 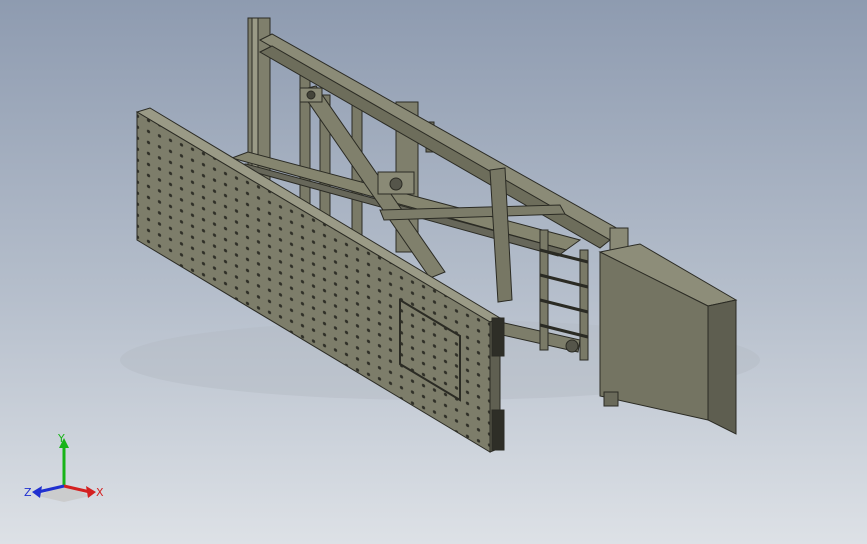 I want to click on end-plate, so click(x=668, y=339).